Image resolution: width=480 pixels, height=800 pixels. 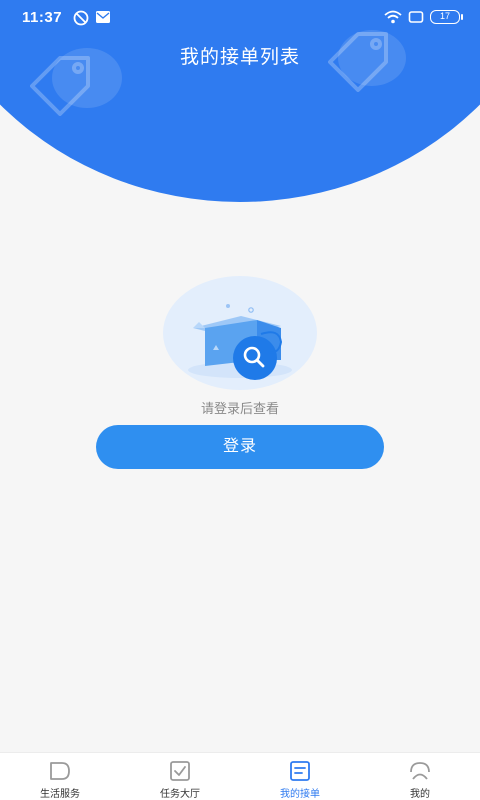 I want to click on status-bar: 11:37 17, so click(x=240, y=18).